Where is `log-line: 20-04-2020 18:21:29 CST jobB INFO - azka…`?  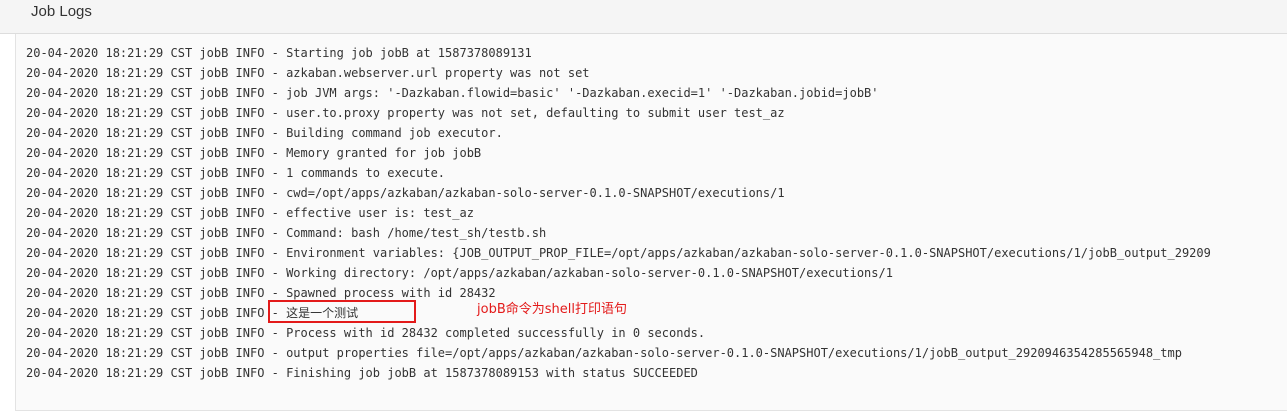
log-line: 20-04-2020 18:21:29 CST jobB INFO - azka… is located at coordinates (308, 73).